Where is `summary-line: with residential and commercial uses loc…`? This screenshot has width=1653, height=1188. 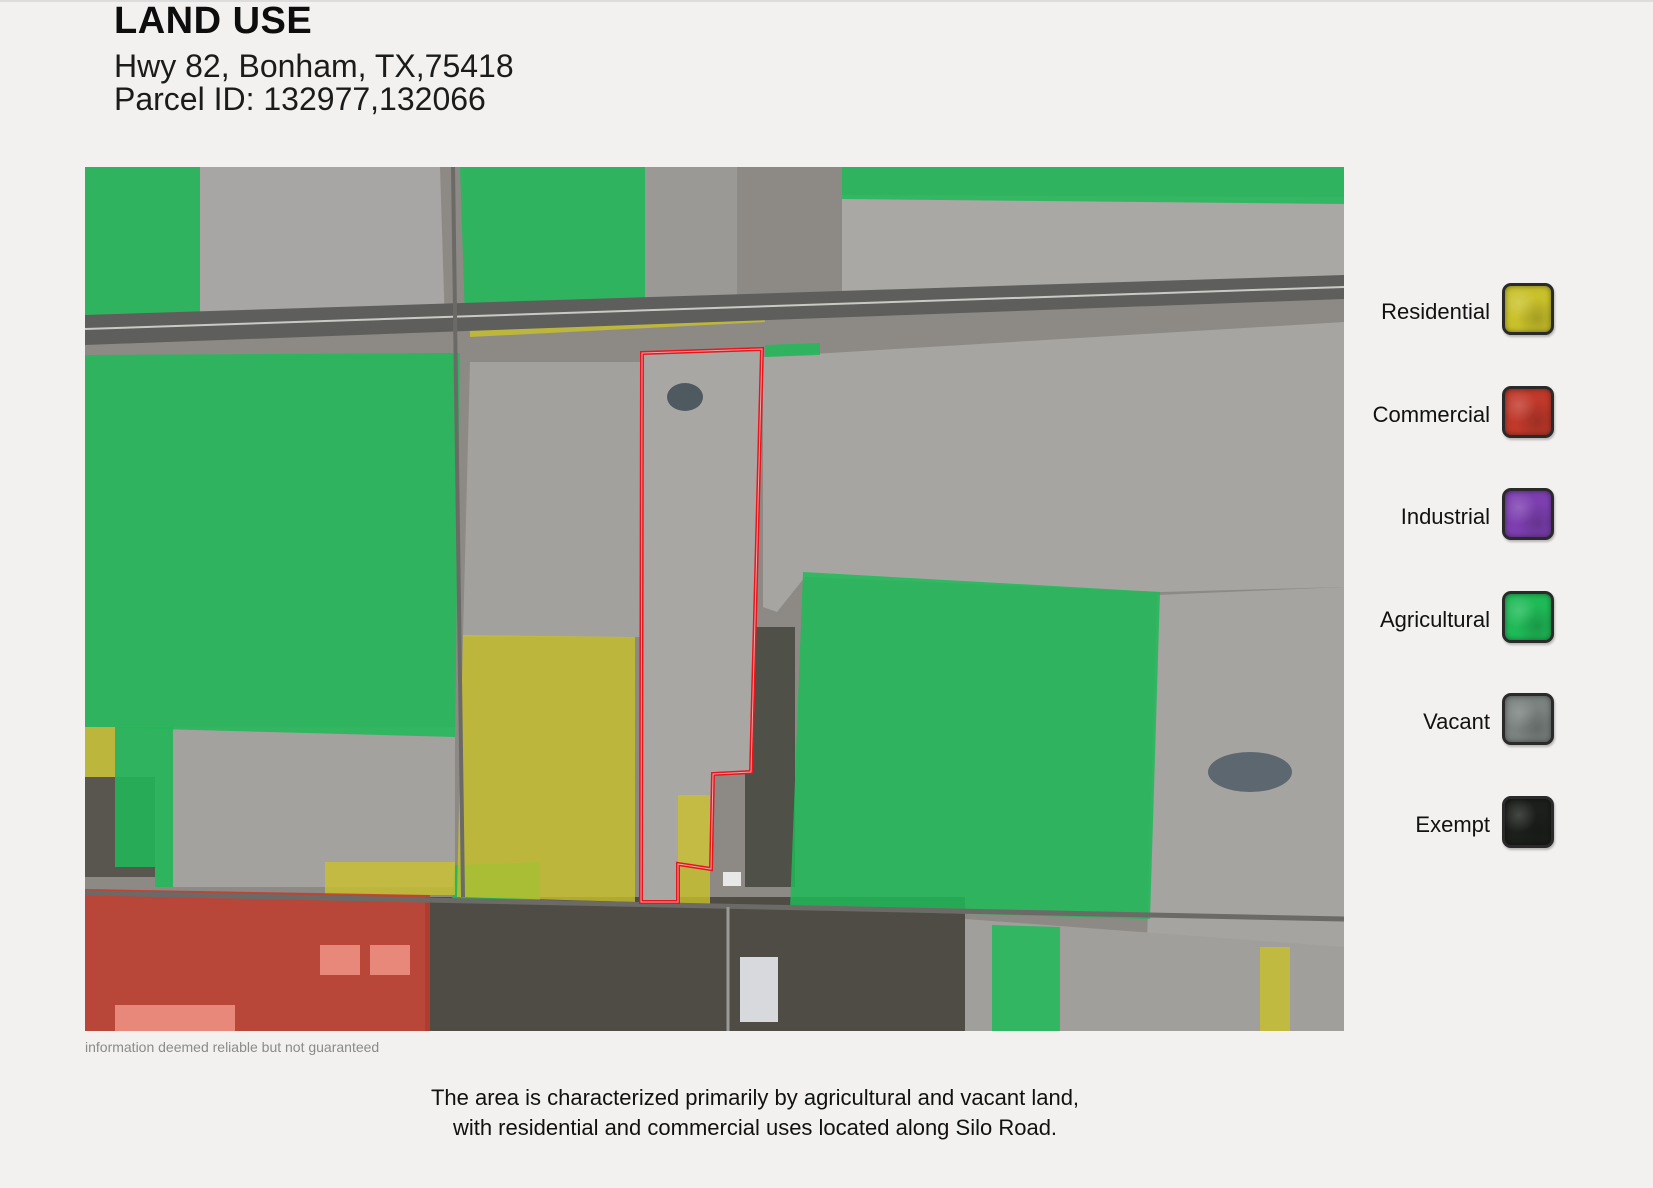
summary-line: with residential and commercial uses loc… is located at coordinates (755, 1127).